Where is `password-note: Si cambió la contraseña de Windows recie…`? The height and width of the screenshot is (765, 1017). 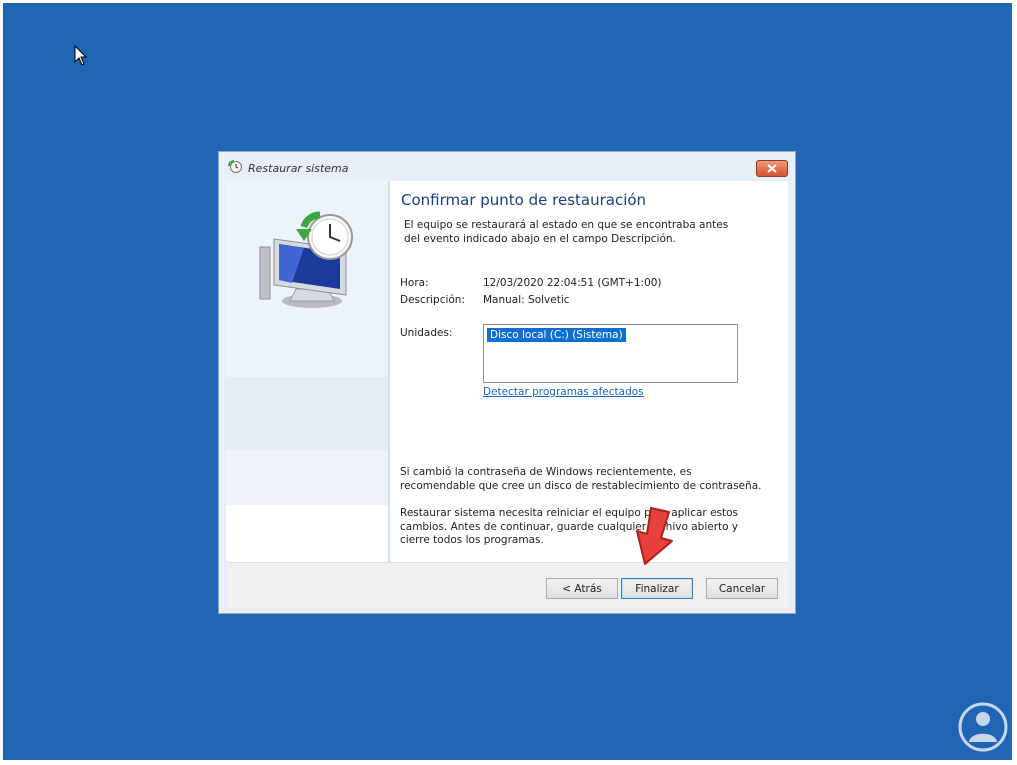
password-note: Si cambió la contraseña de Windows recie… is located at coordinates (581, 479).